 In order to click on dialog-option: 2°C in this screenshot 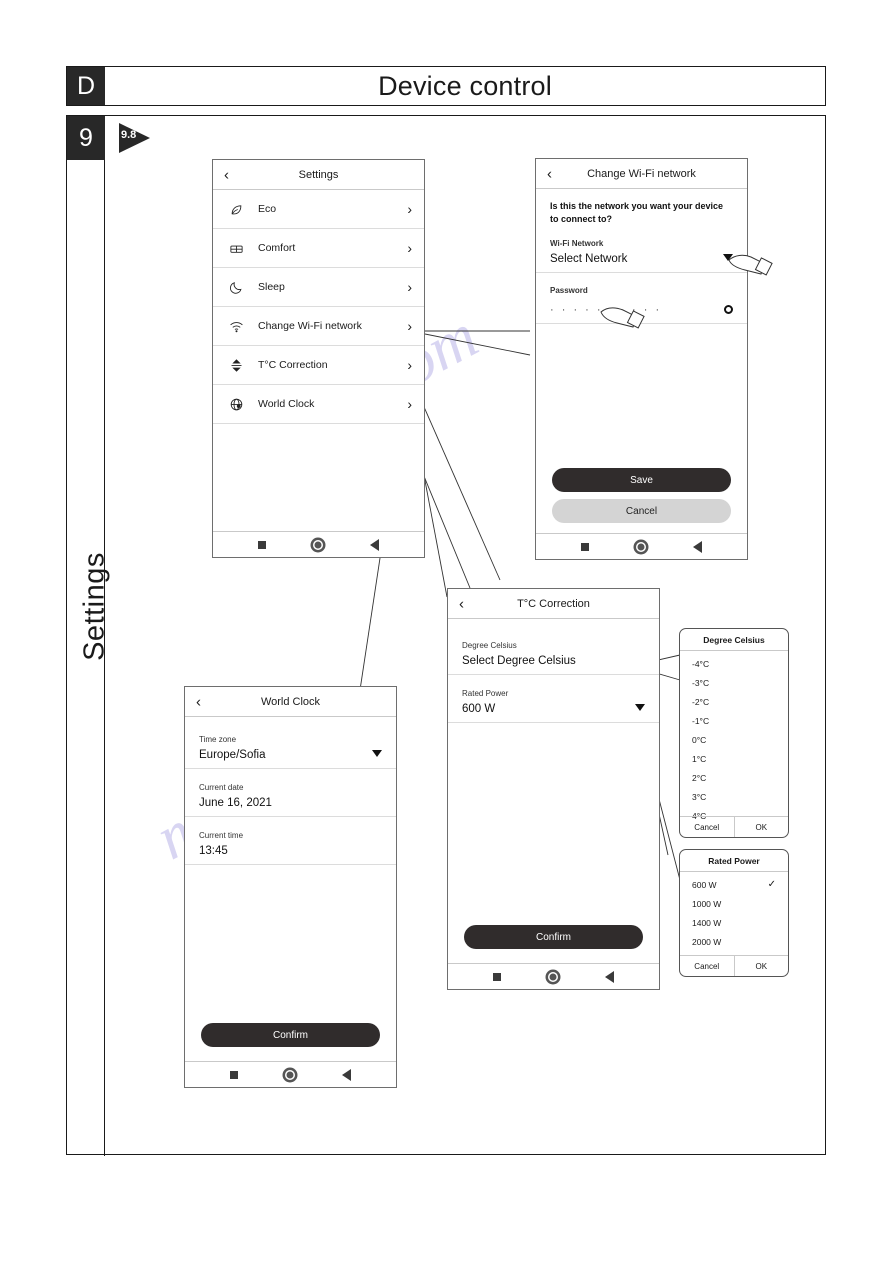, I will do `click(734, 777)`.